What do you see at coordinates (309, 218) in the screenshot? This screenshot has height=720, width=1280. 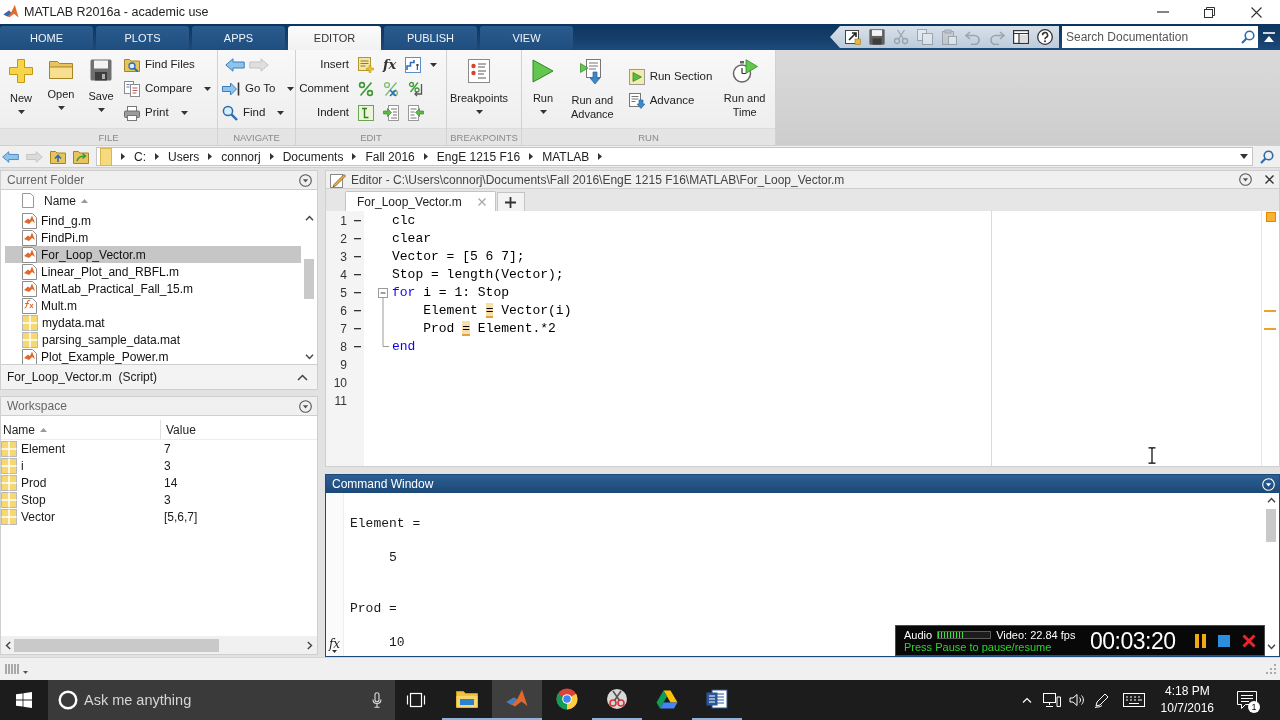 I see `scroll-up-icon` at bounding box center [309, 218].